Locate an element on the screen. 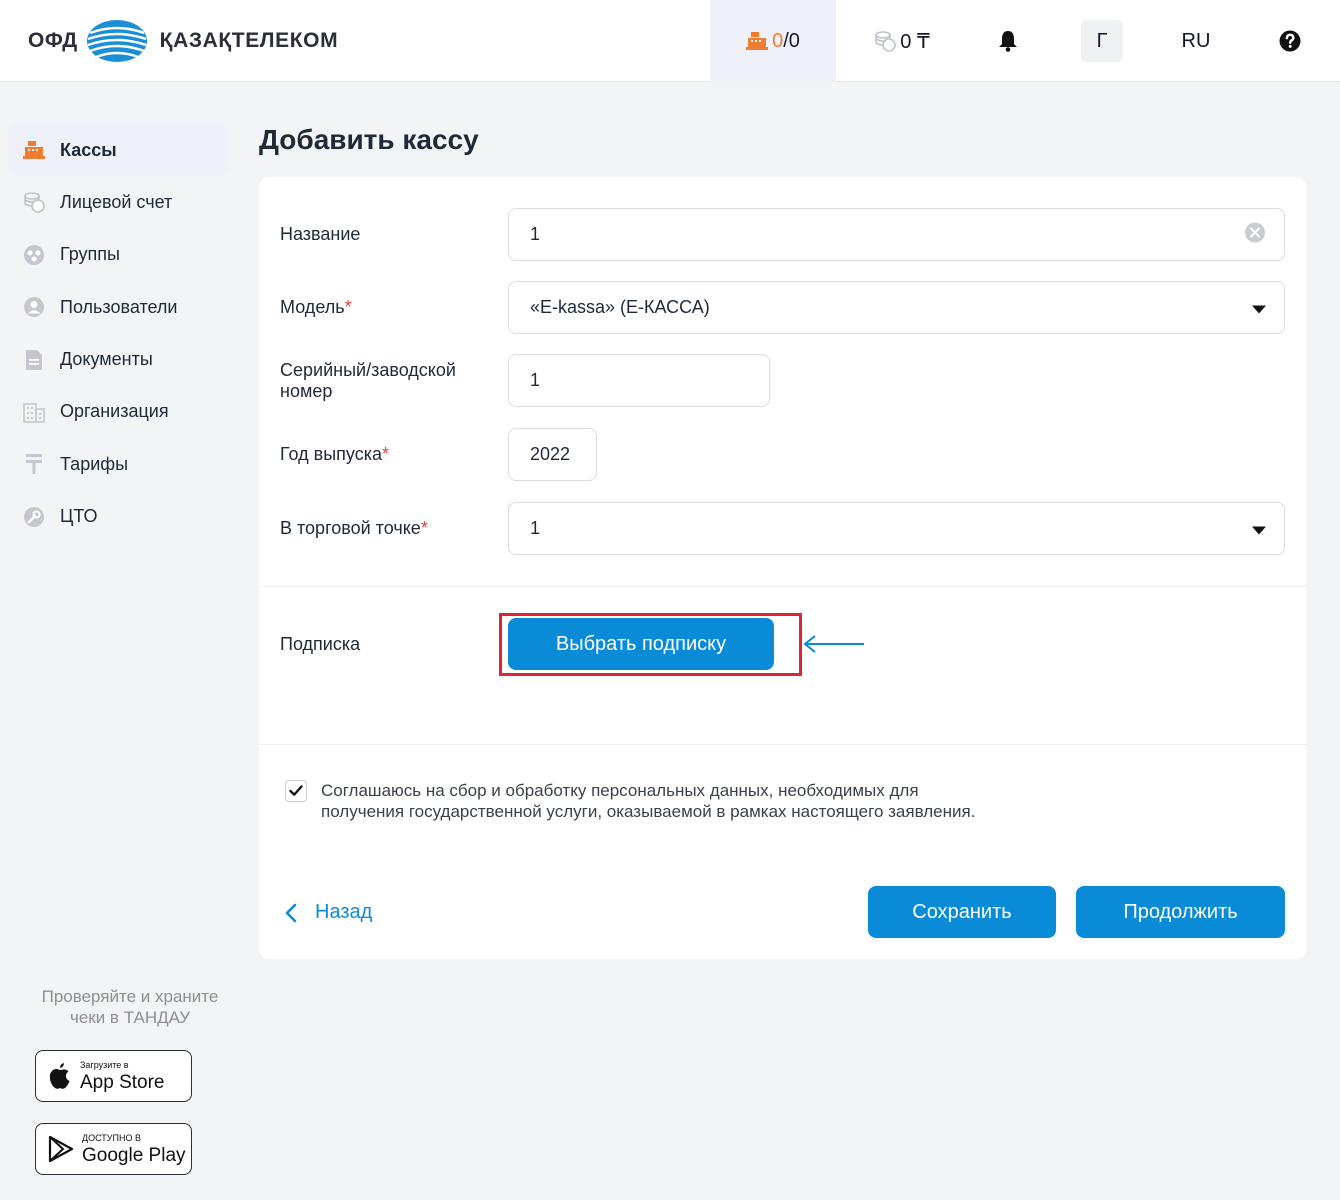 The image size is (1340, 1200). sidebar-item-tariffs: Тарифы is located at coordinates (118, 464).